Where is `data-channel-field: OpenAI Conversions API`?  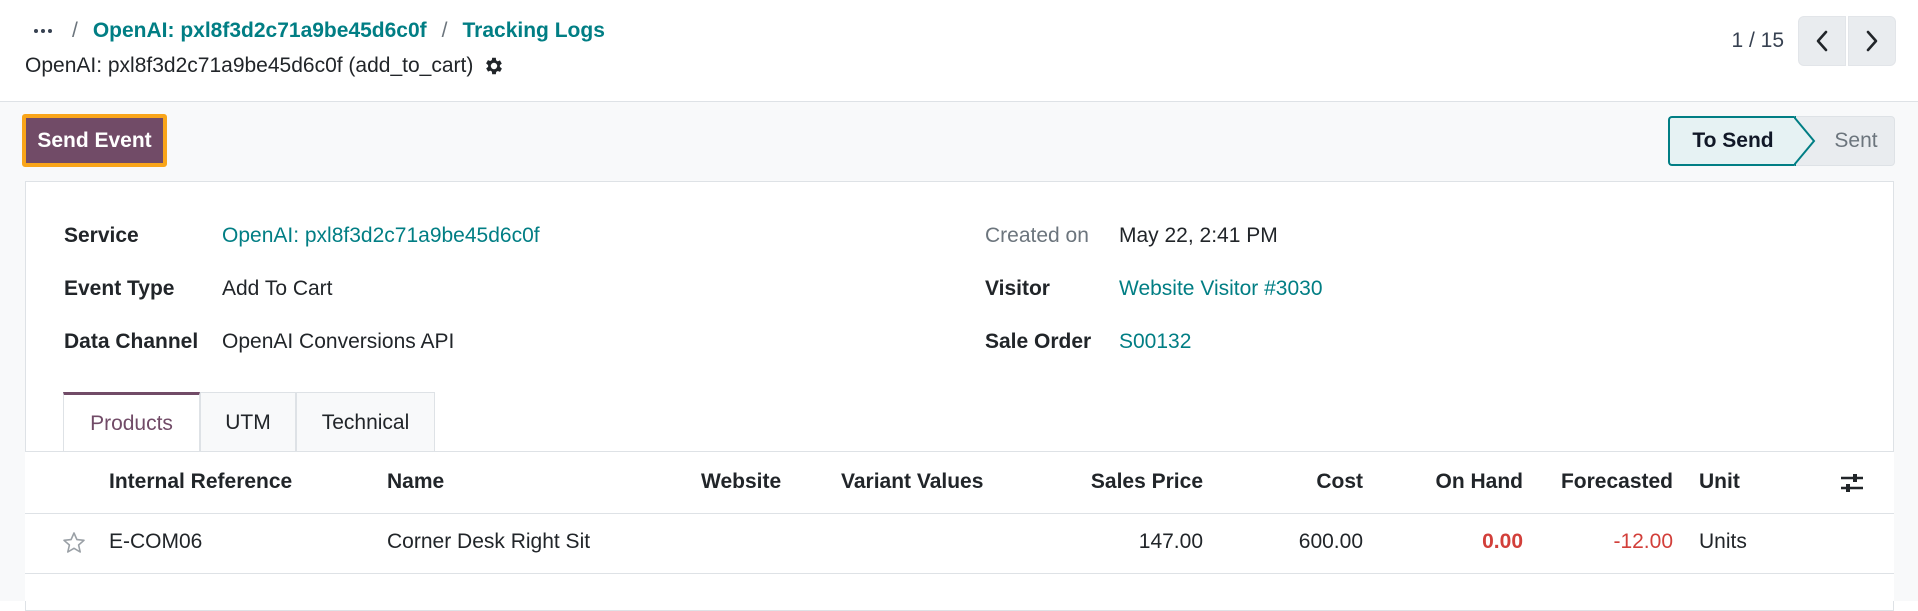 data-channel-field: OpenAI Conversions API is located at coordinates (338, 342).